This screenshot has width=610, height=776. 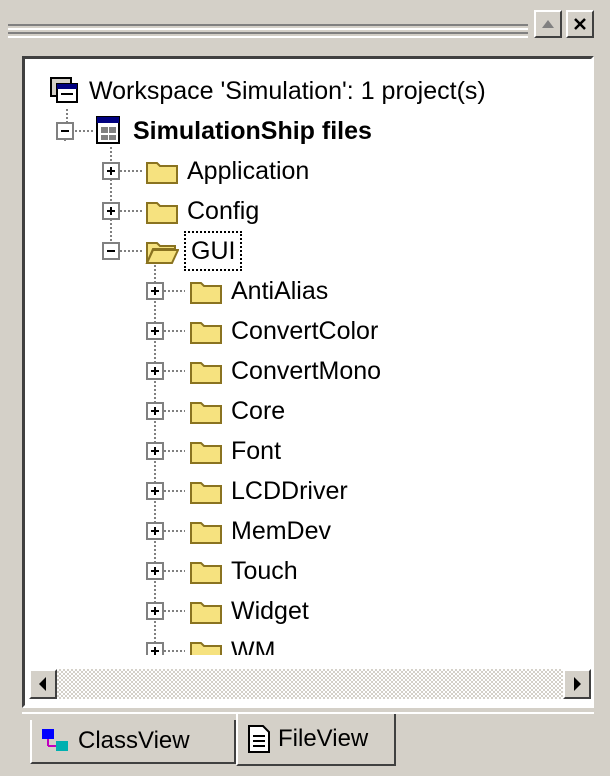 I want to click on tree-item-project: SimulationShip files, so click(x=232, y=131).